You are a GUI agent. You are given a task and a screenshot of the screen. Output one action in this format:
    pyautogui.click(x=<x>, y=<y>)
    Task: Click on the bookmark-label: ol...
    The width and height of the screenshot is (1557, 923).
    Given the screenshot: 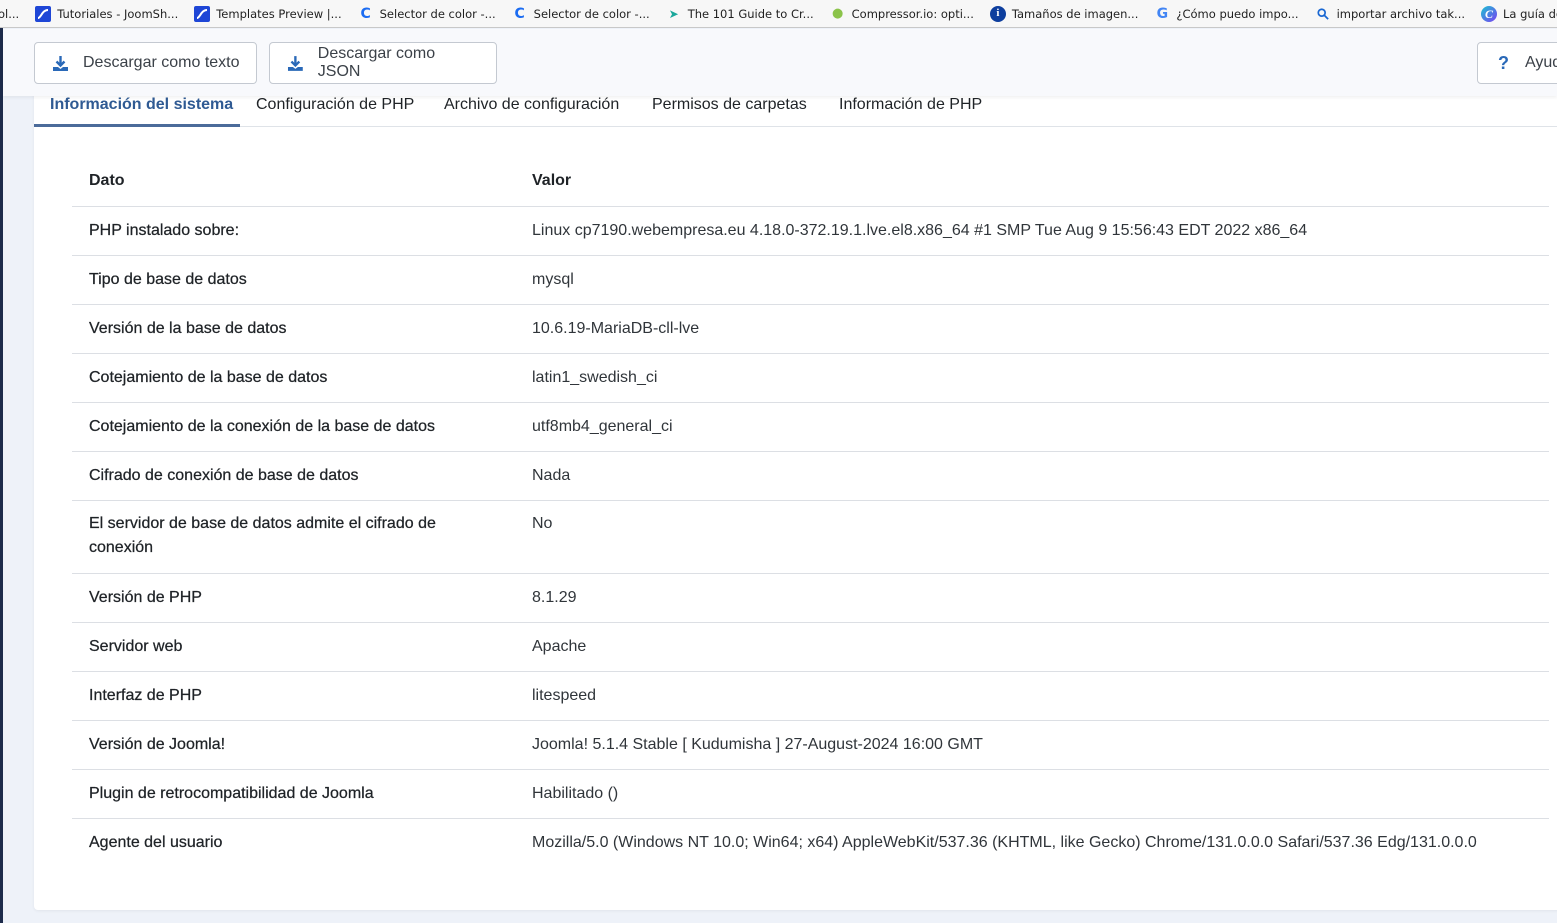 What is the action you would take?
    pyautogui.click(x=10, y=13)
    